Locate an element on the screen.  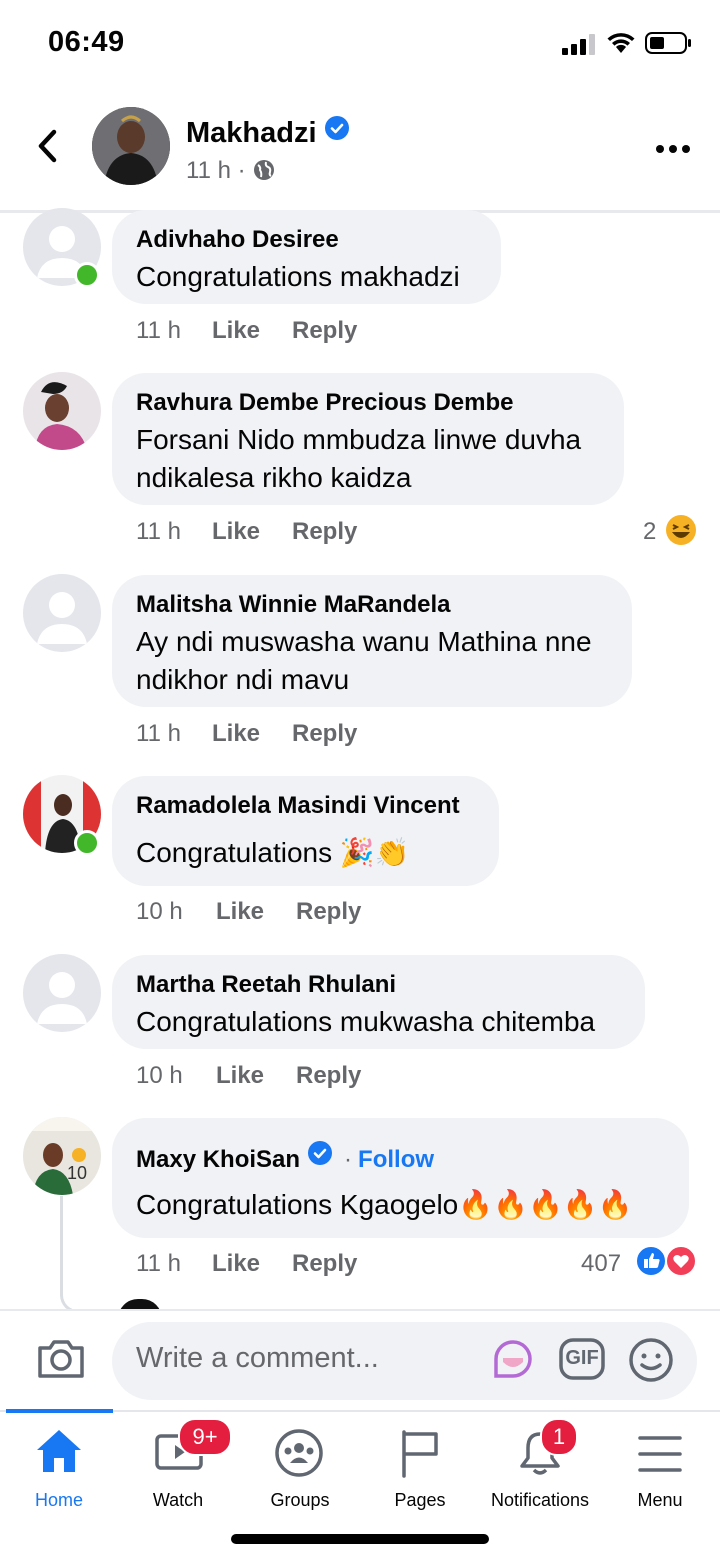
comment-text: Congratulations mukwasha chitemba is located at coordinates (366, 1021).